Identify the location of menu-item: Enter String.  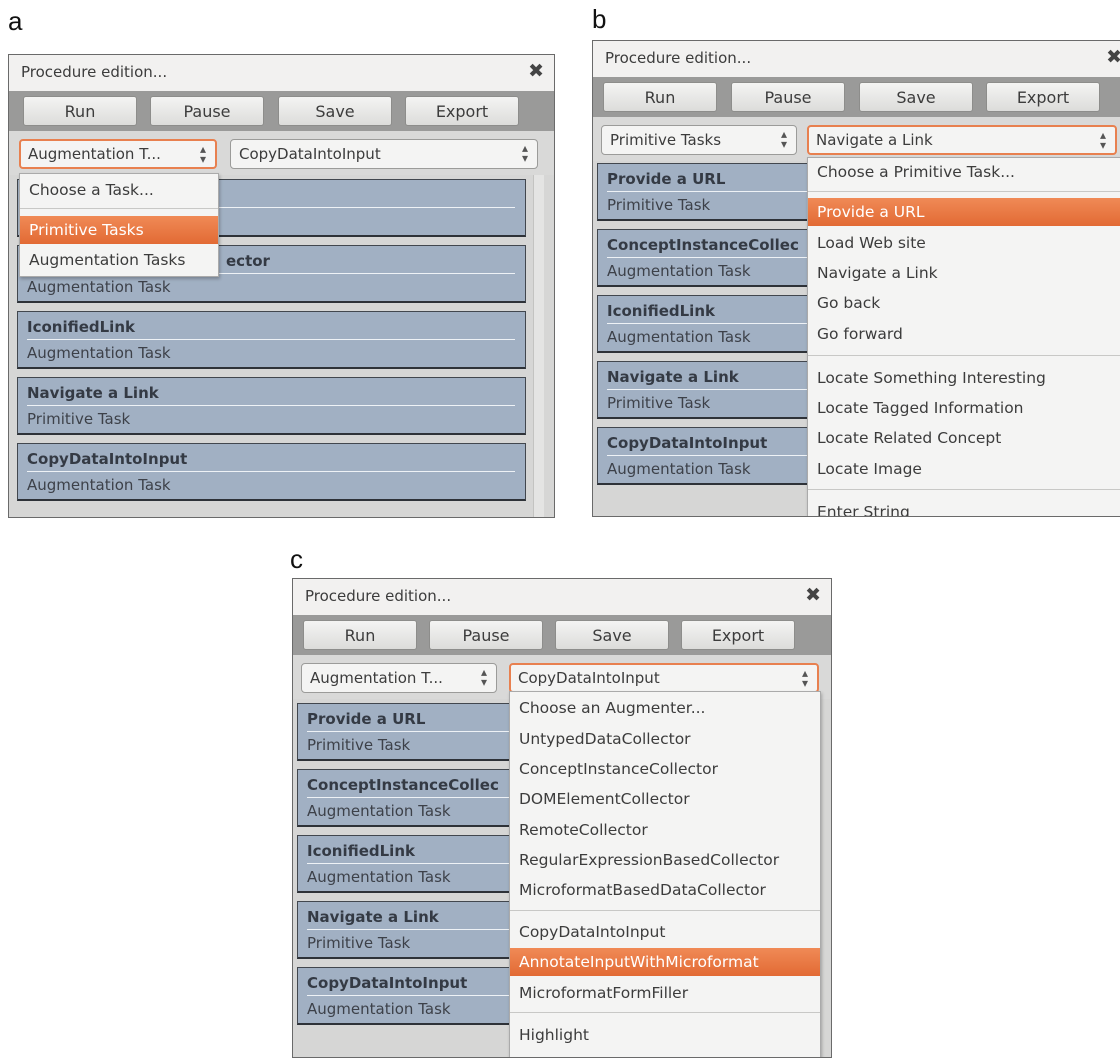
(964, 507).